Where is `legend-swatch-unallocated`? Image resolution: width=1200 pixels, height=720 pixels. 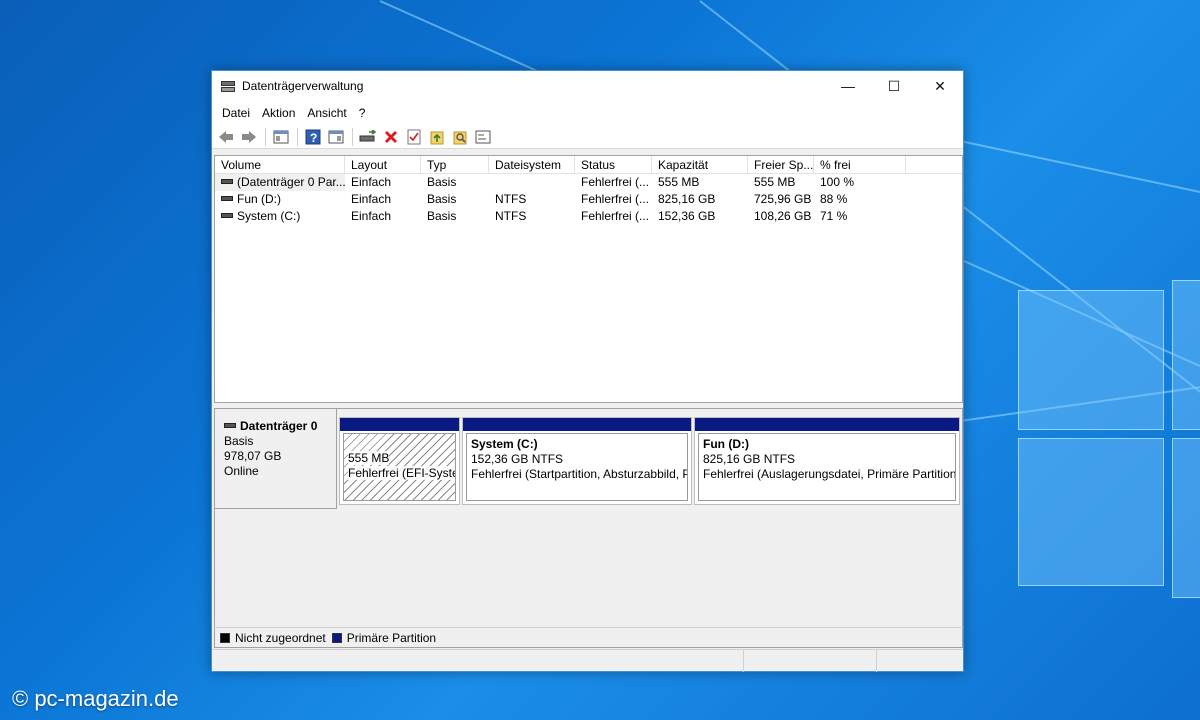 legend-swatch-unallocated is located at coordinates (225, 637).